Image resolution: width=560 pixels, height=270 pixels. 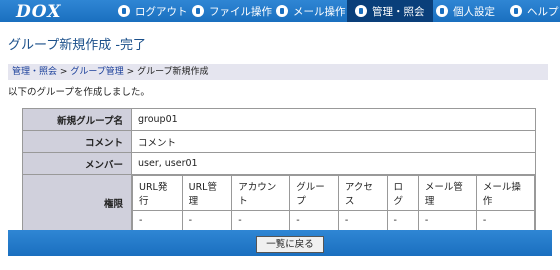 I want to click on permission-header: URL発行, so click(x=157, y=193).